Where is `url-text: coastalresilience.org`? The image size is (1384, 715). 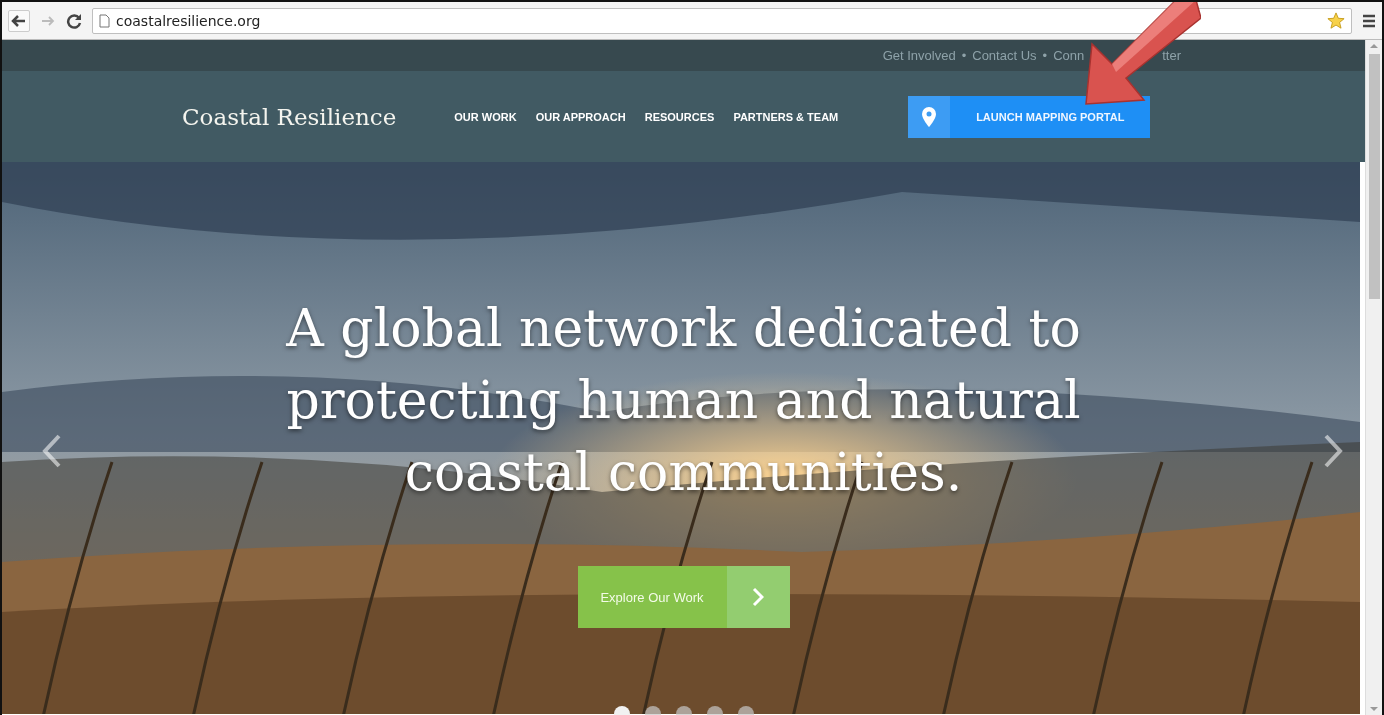
url-text: coastalresilience.org is located at coordinates (188, 20).